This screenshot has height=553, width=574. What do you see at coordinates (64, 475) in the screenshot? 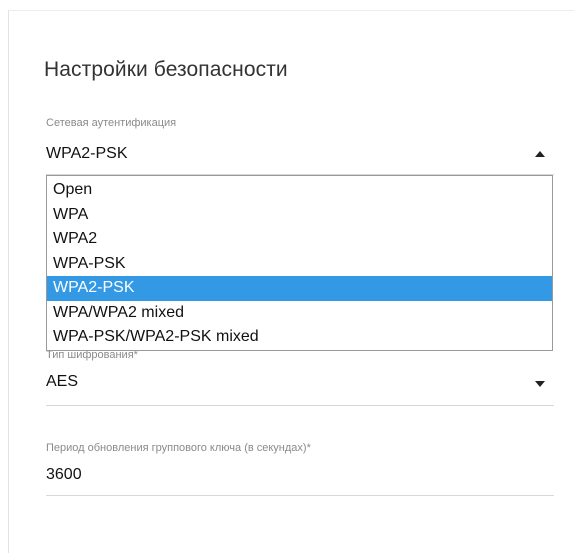
I see `group-key-input: 3600` at bounding box center [64, 475].